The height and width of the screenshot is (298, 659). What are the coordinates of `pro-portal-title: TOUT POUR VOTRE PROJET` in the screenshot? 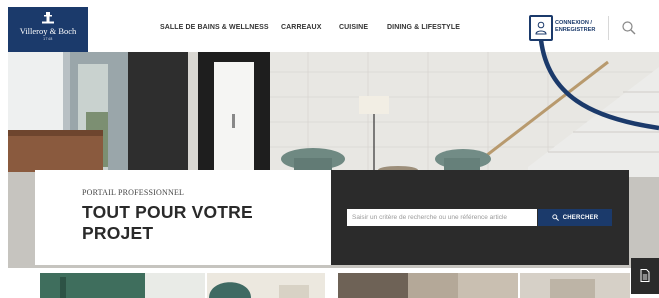 It's located at (167, 222).